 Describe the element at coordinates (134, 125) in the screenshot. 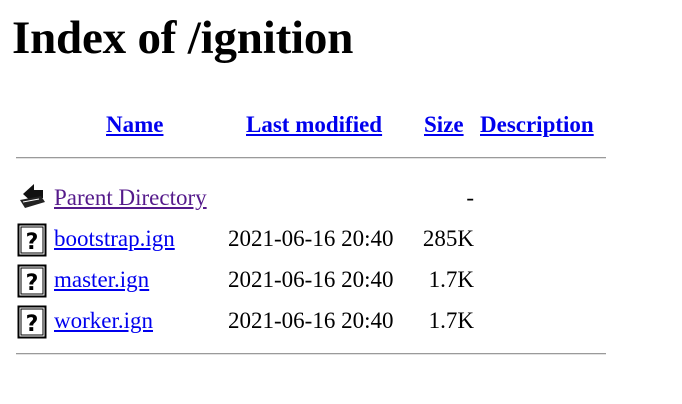

I see `sort-by-name-link: Name` at that location.